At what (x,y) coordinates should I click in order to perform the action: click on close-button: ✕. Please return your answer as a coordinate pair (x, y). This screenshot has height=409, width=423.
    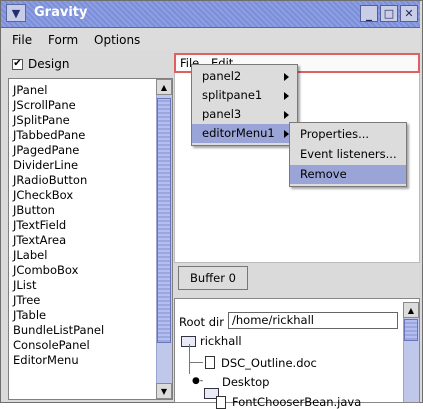
    Looking at the image, I should click on (409, 13).